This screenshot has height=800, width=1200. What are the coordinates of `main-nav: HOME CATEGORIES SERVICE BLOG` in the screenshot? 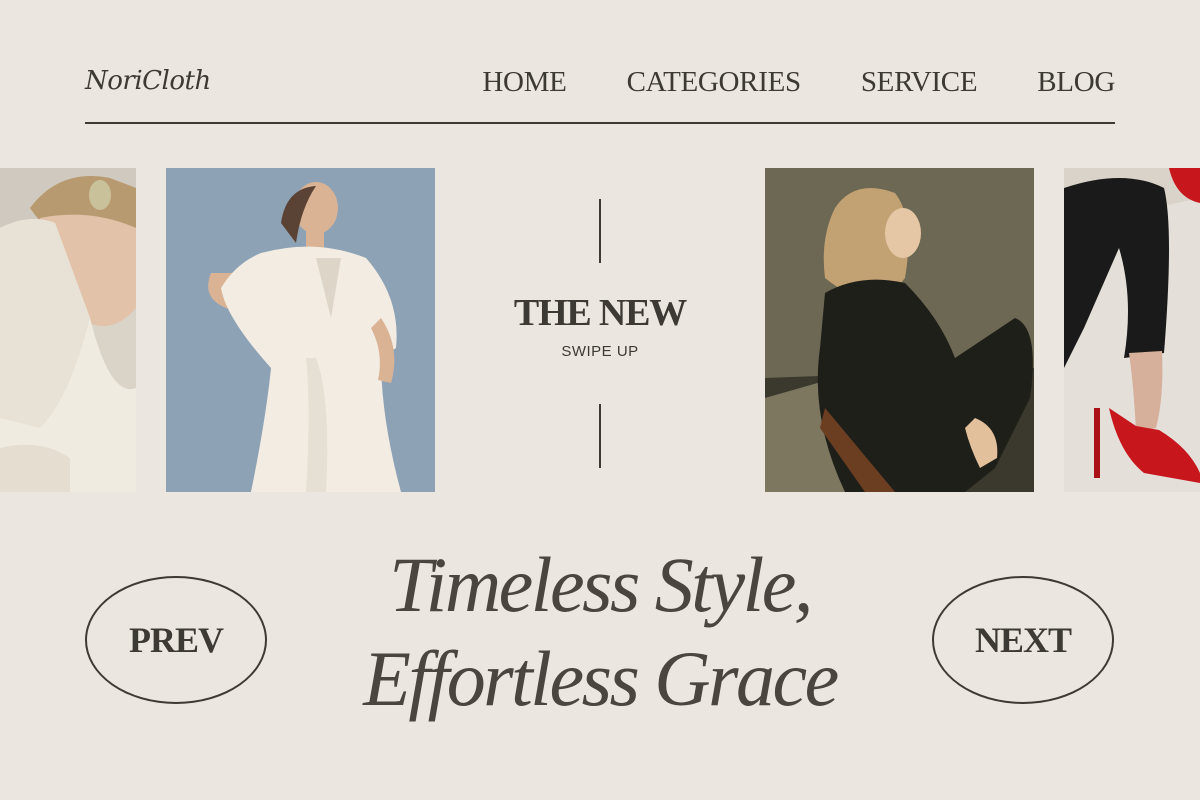 It's located at (798, 82).